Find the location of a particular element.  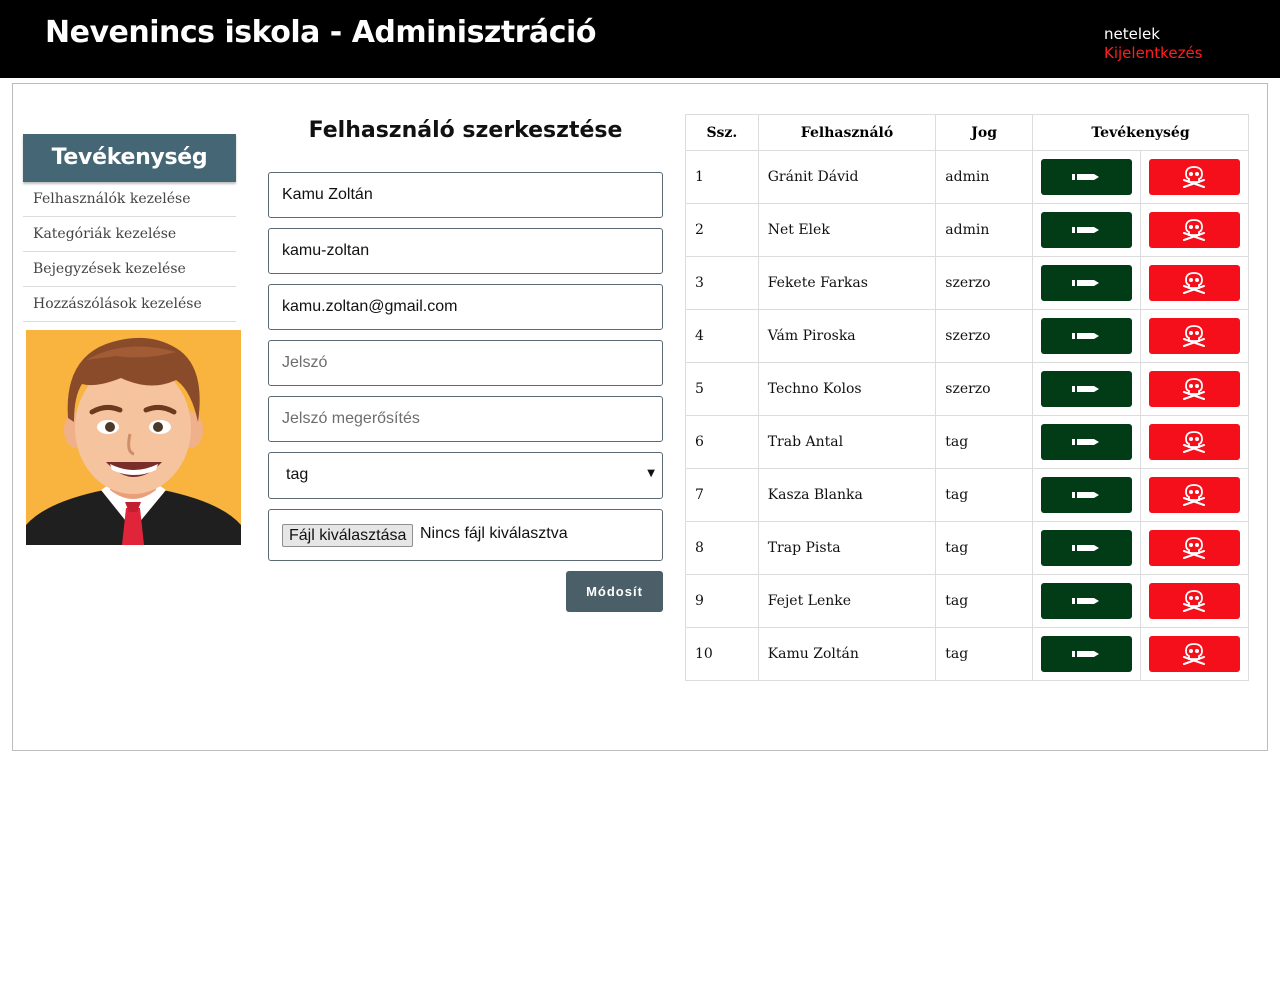

sidebar-item-comments: Hozzászólások kezelése is located at coordinates (129, 304).